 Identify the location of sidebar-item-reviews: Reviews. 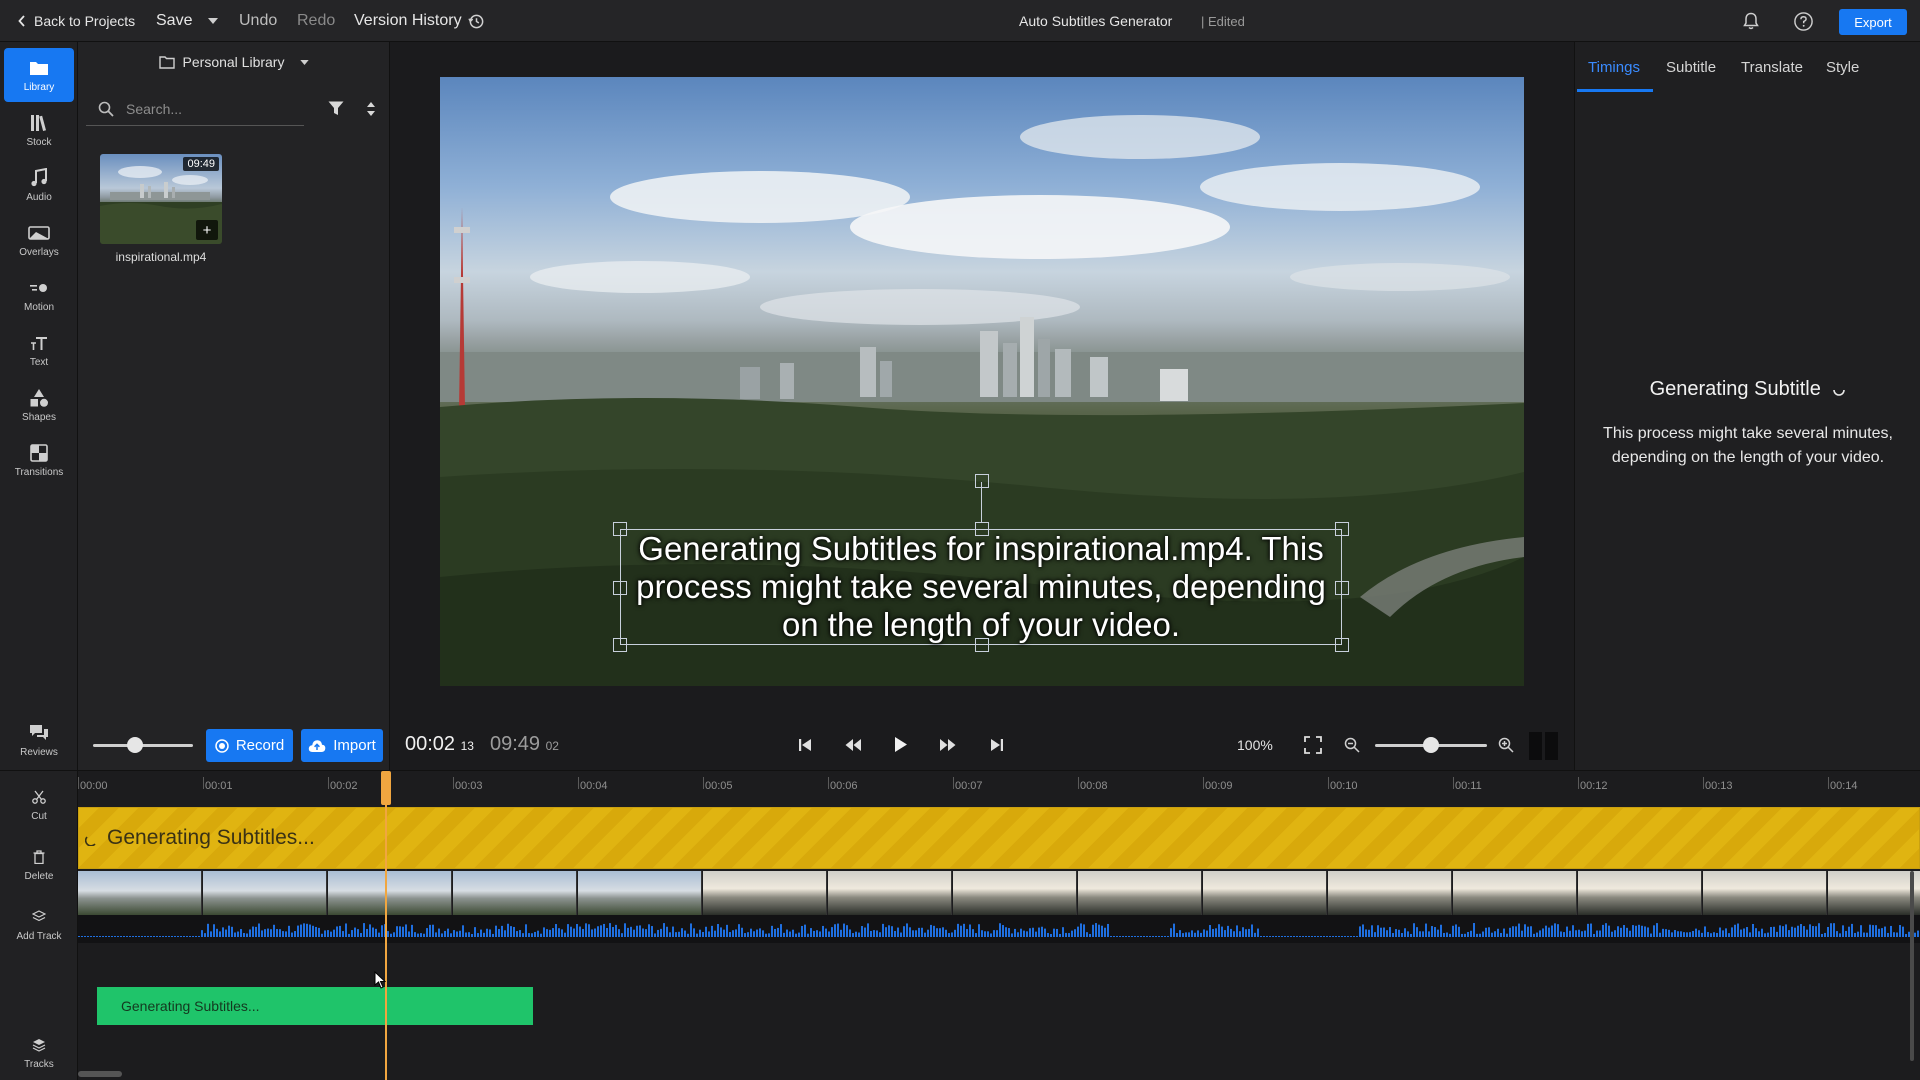
(39, 740).